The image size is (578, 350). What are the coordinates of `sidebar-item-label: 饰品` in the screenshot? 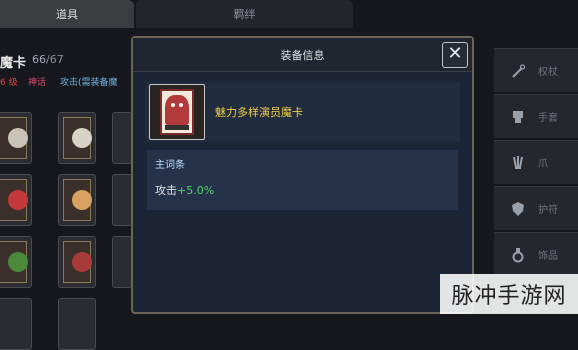 It's located at (548, 256).